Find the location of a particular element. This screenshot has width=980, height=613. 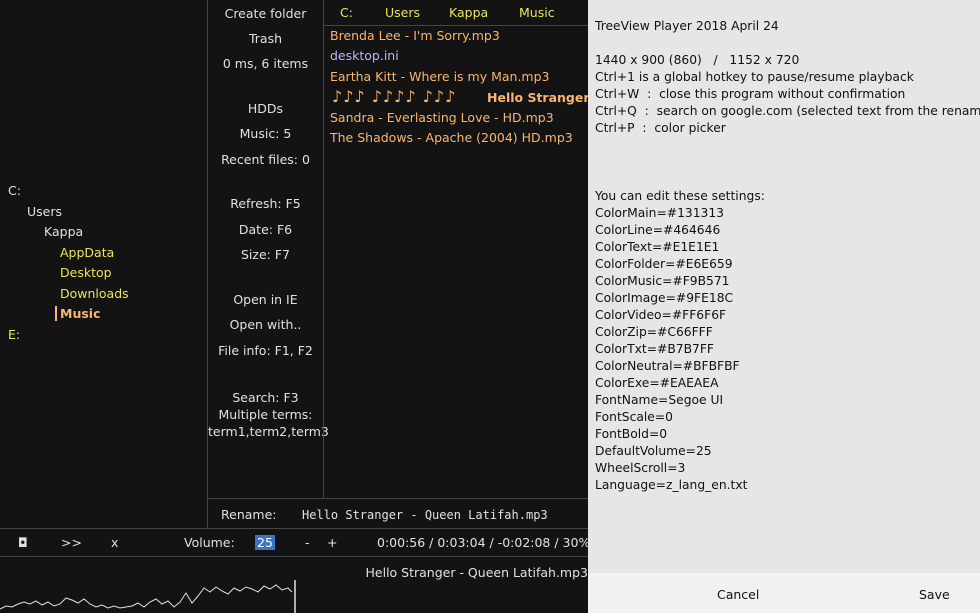

create-folder-button: Create folder is located at coordinates (265, 13).